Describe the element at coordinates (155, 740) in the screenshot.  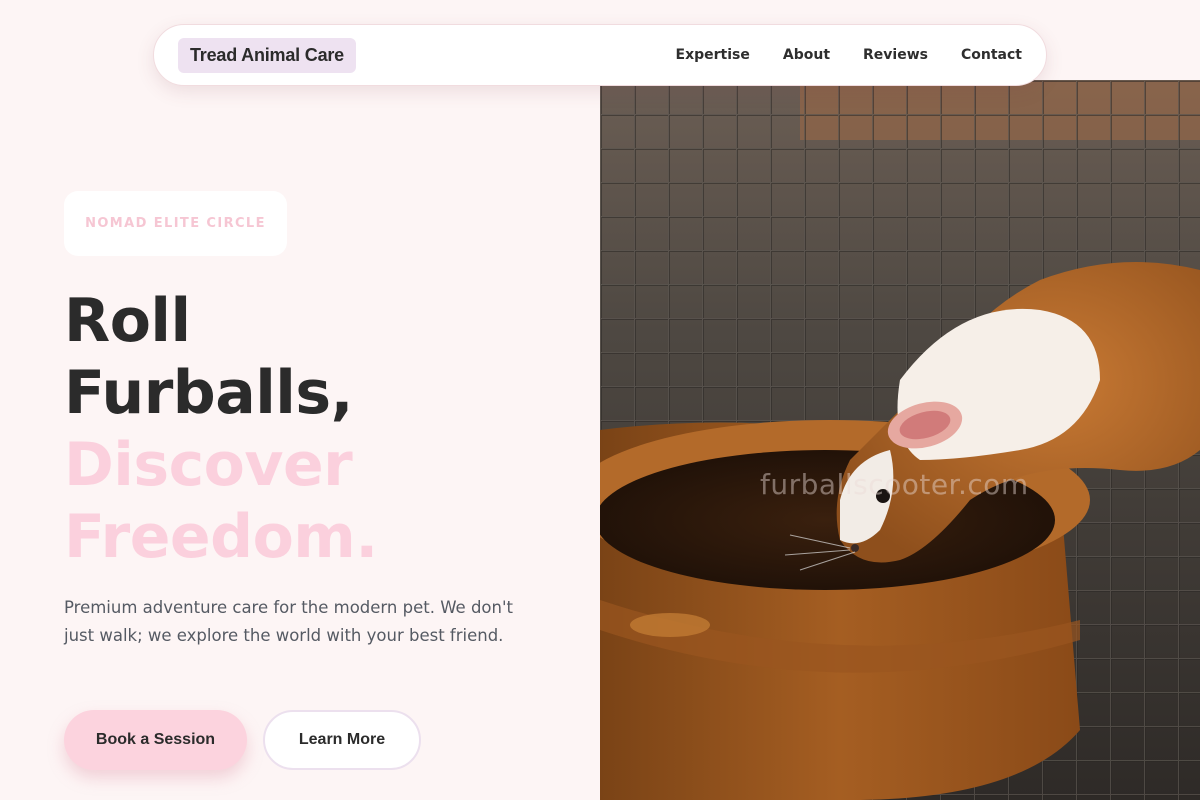
I see `book-session-button: Book a Session` at that location.